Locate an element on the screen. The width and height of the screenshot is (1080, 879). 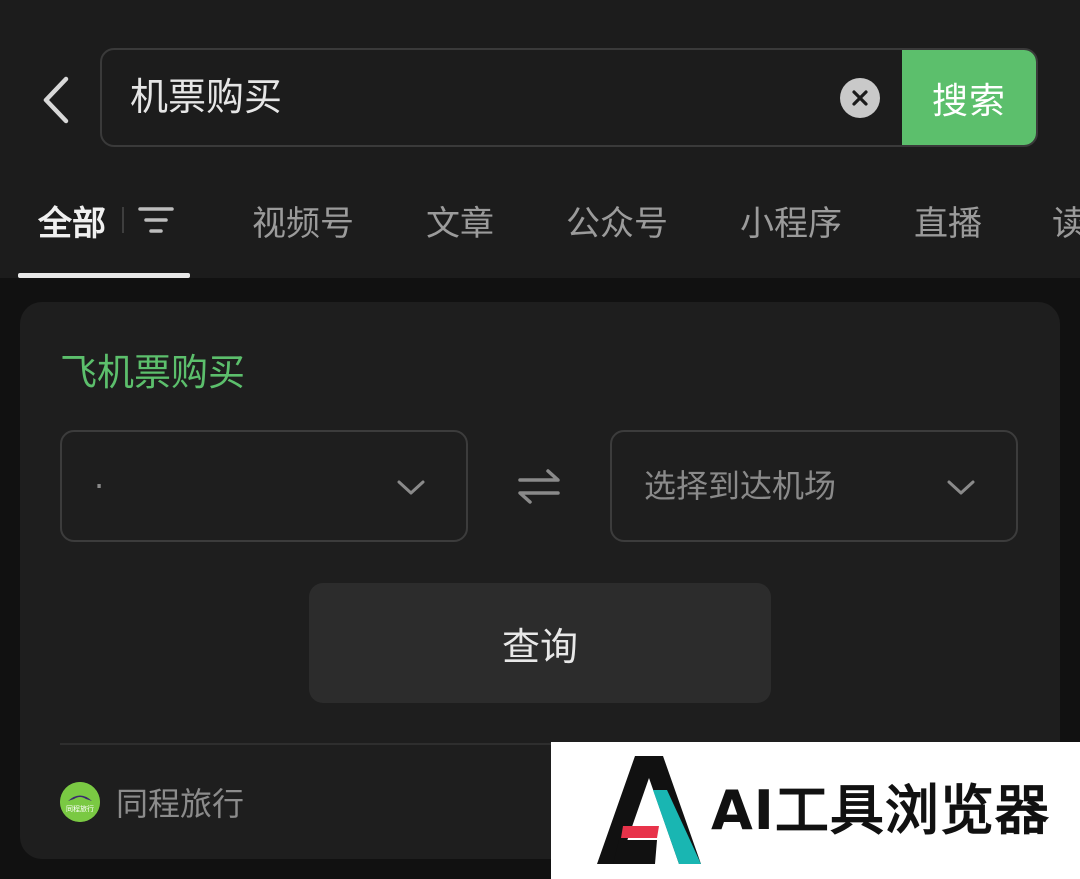
tab-all: 全部 is located at coordinates (106, 220).